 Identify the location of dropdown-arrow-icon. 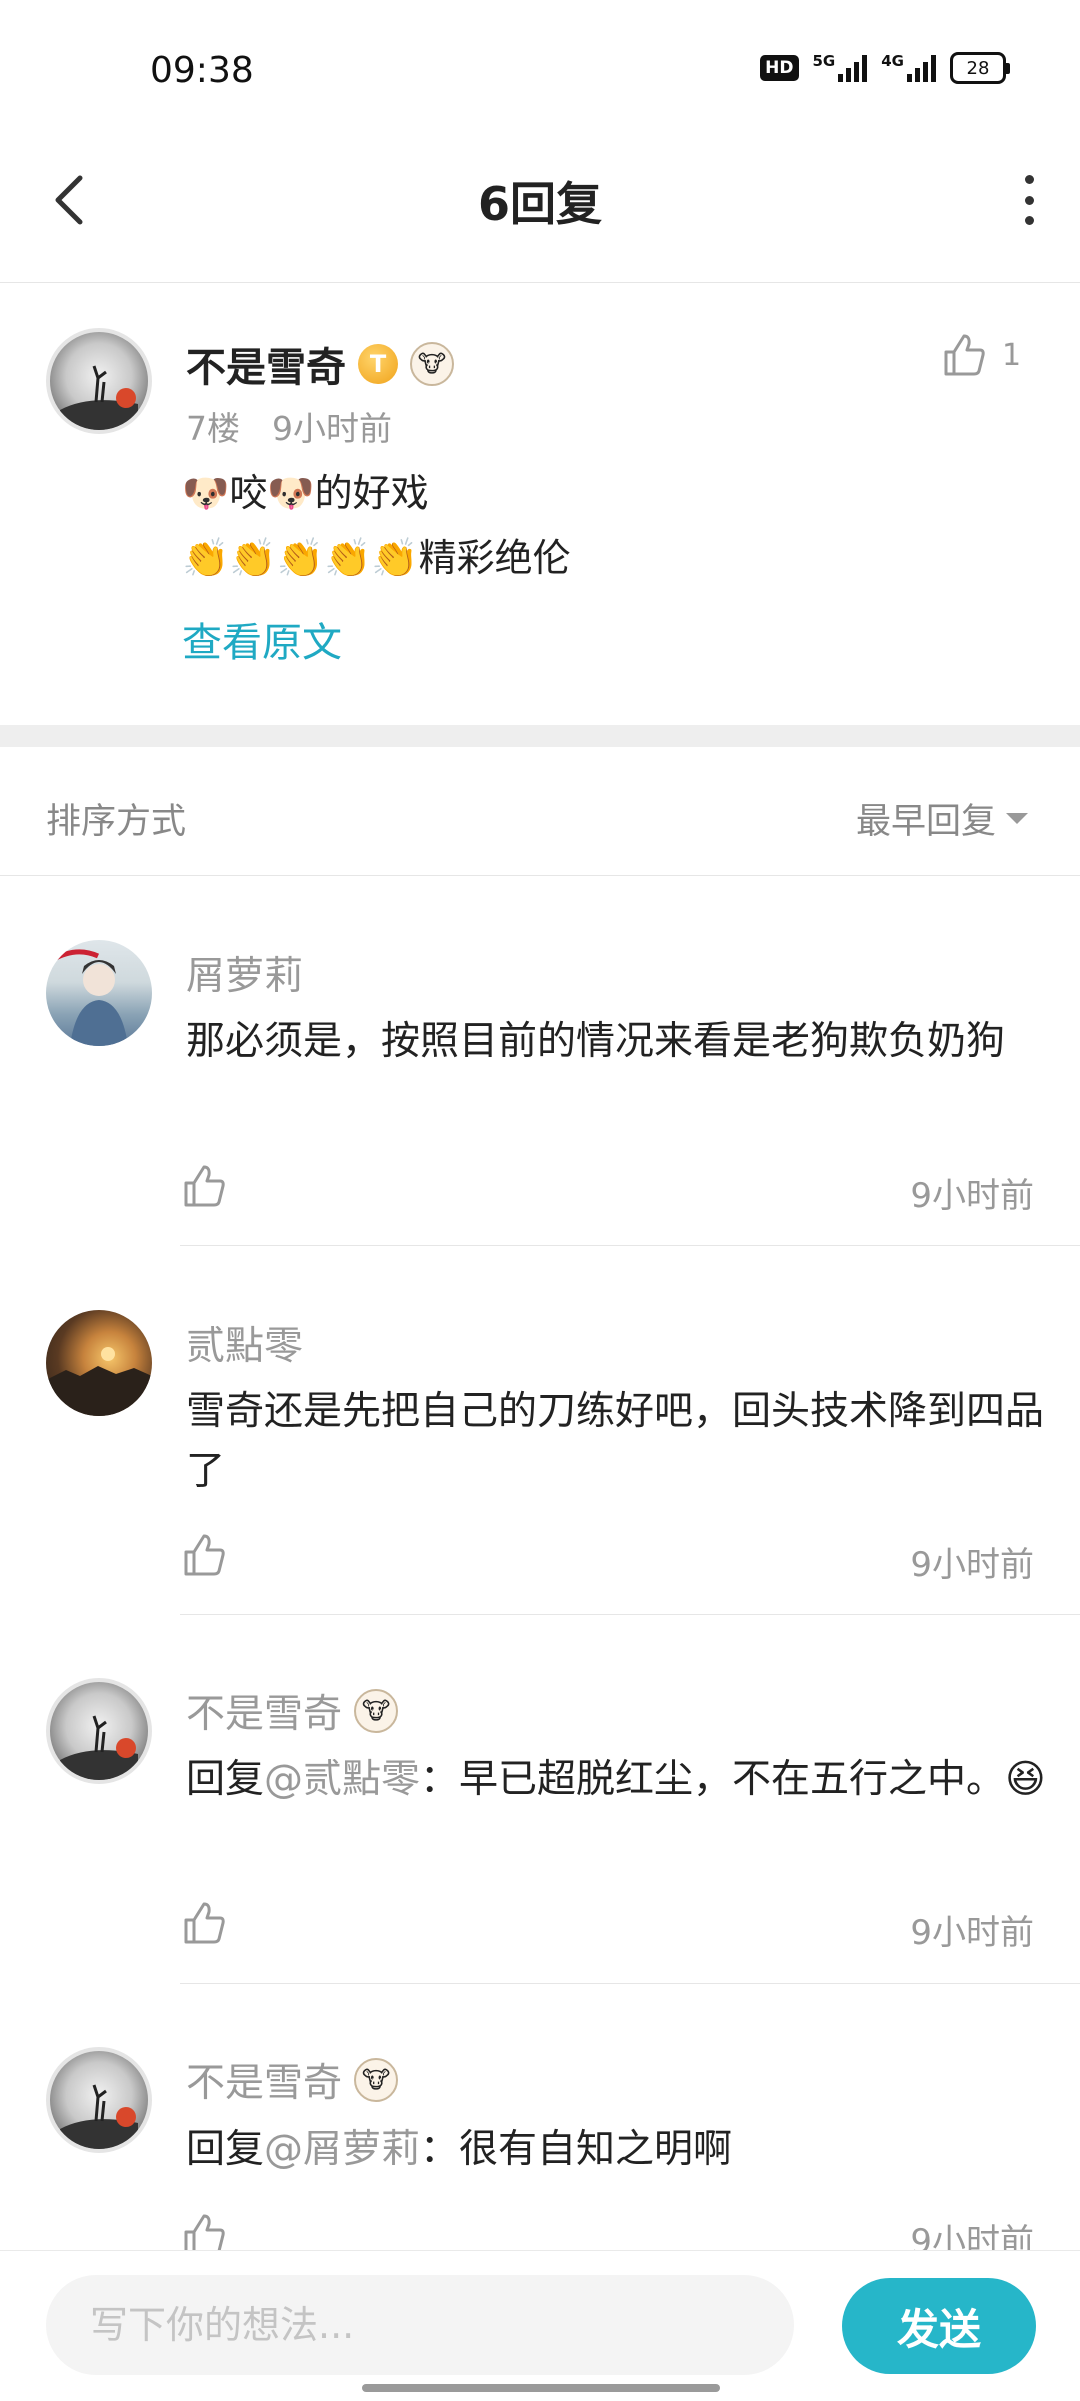
(1017, 818).